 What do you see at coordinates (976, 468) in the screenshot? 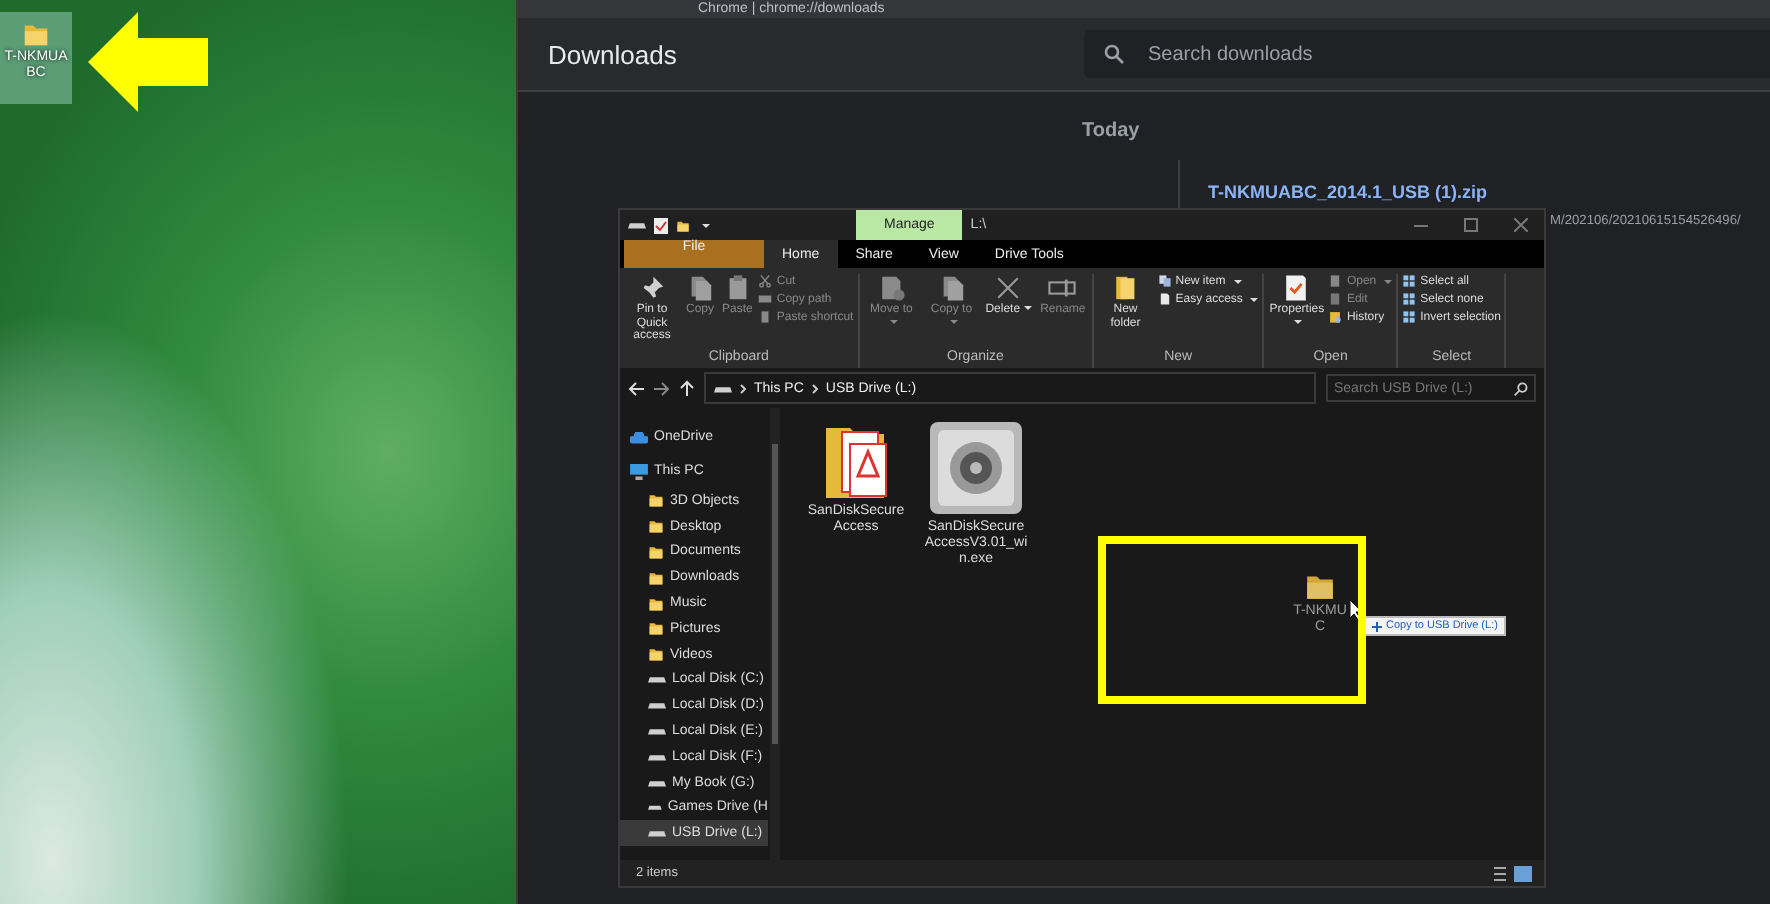
I see `safe-icon` at bounding box center [976, 468].